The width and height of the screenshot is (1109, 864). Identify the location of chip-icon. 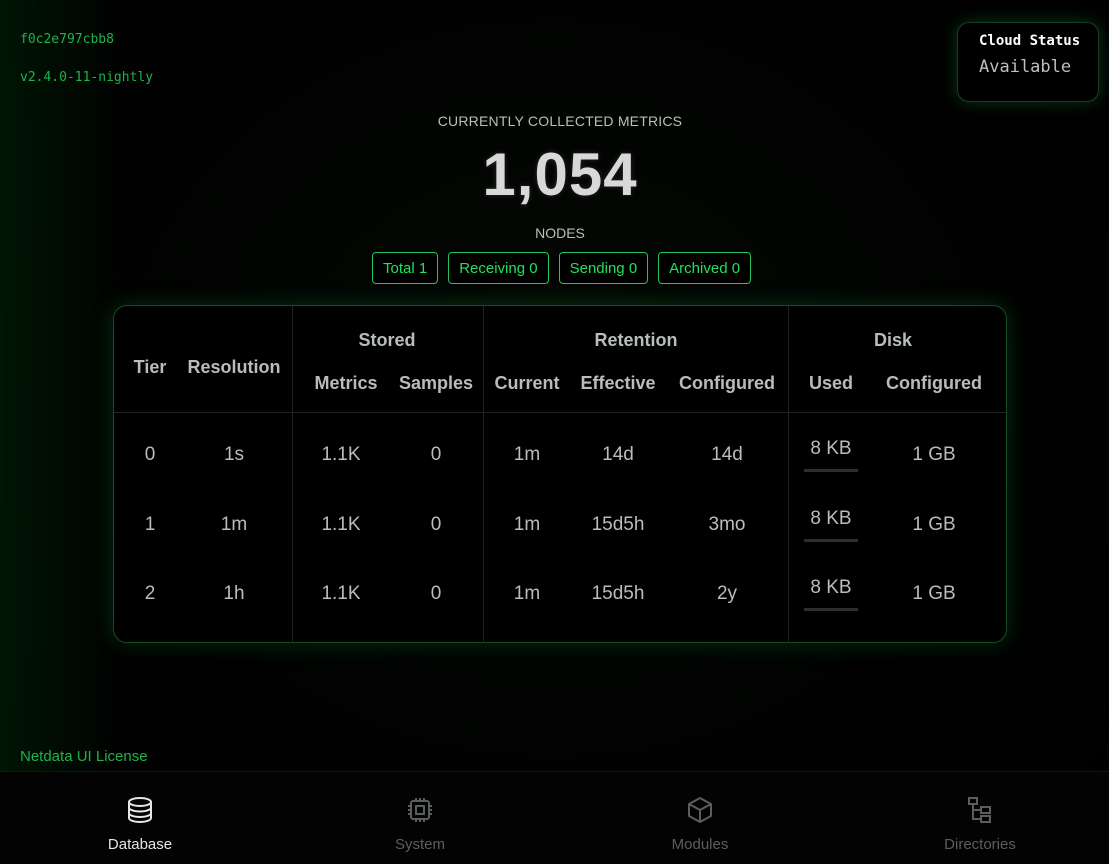
(420, 810).